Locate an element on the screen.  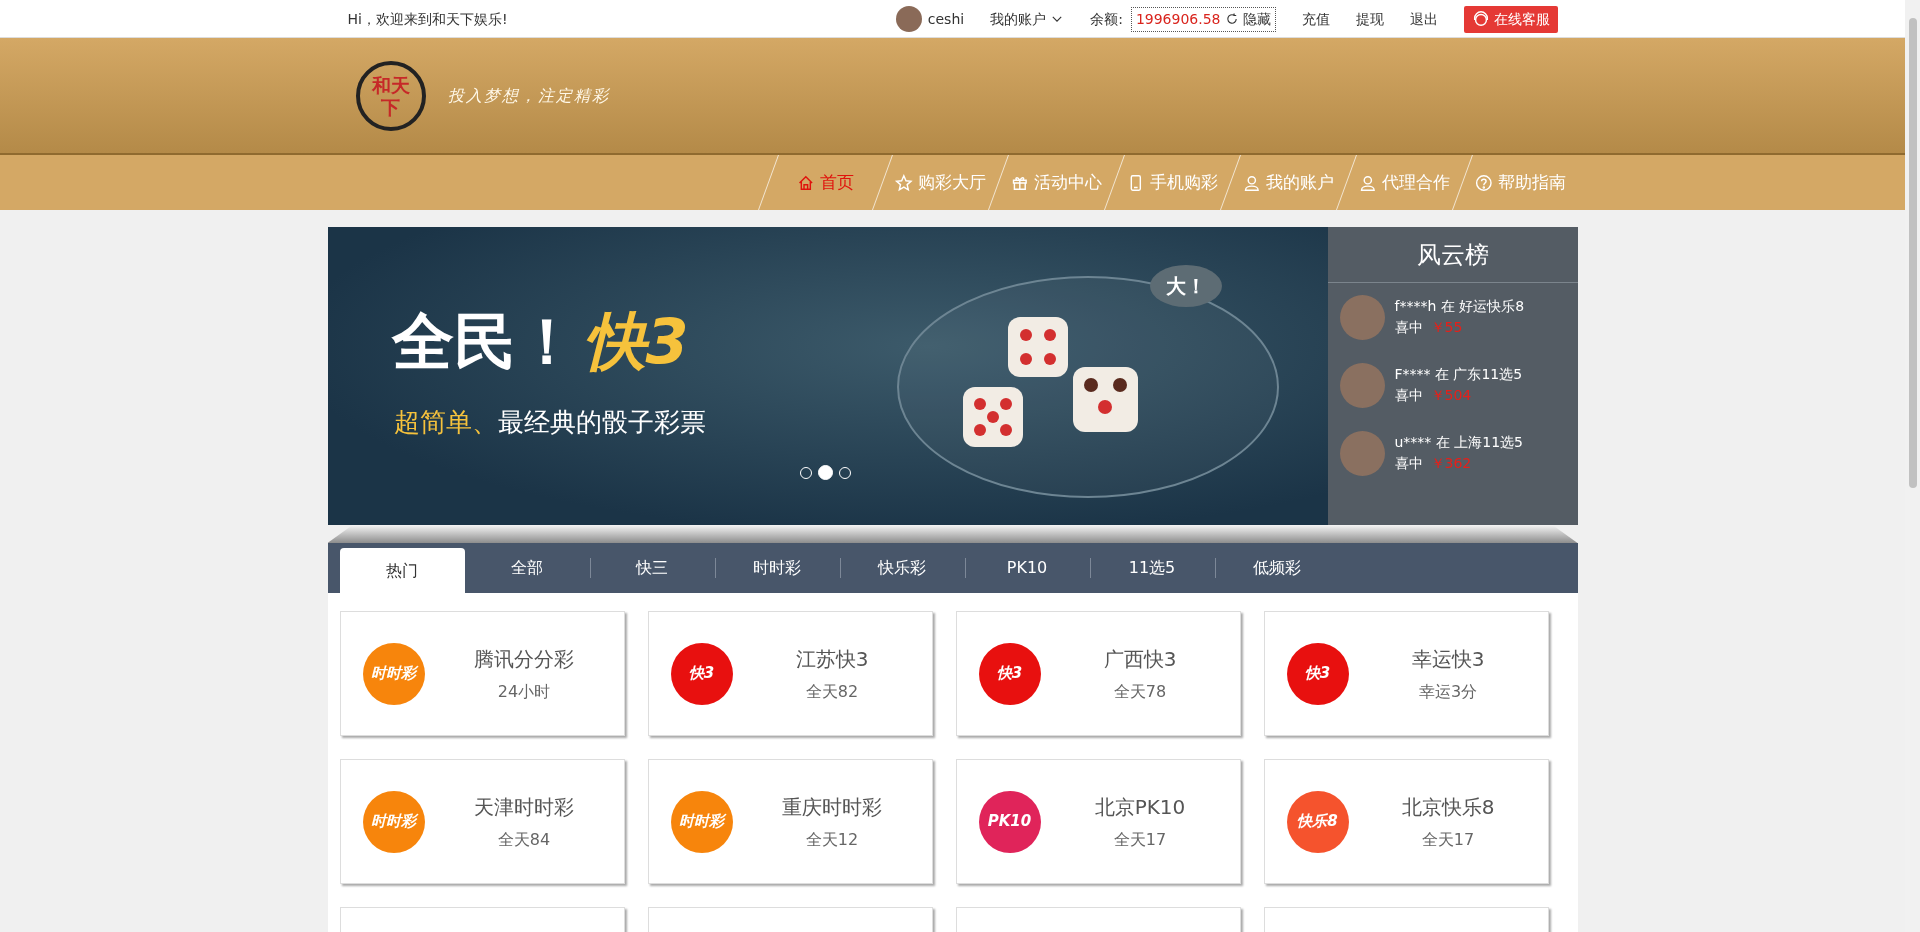
lottery-schedule: 全天84 is located at coordinates (524, 839).